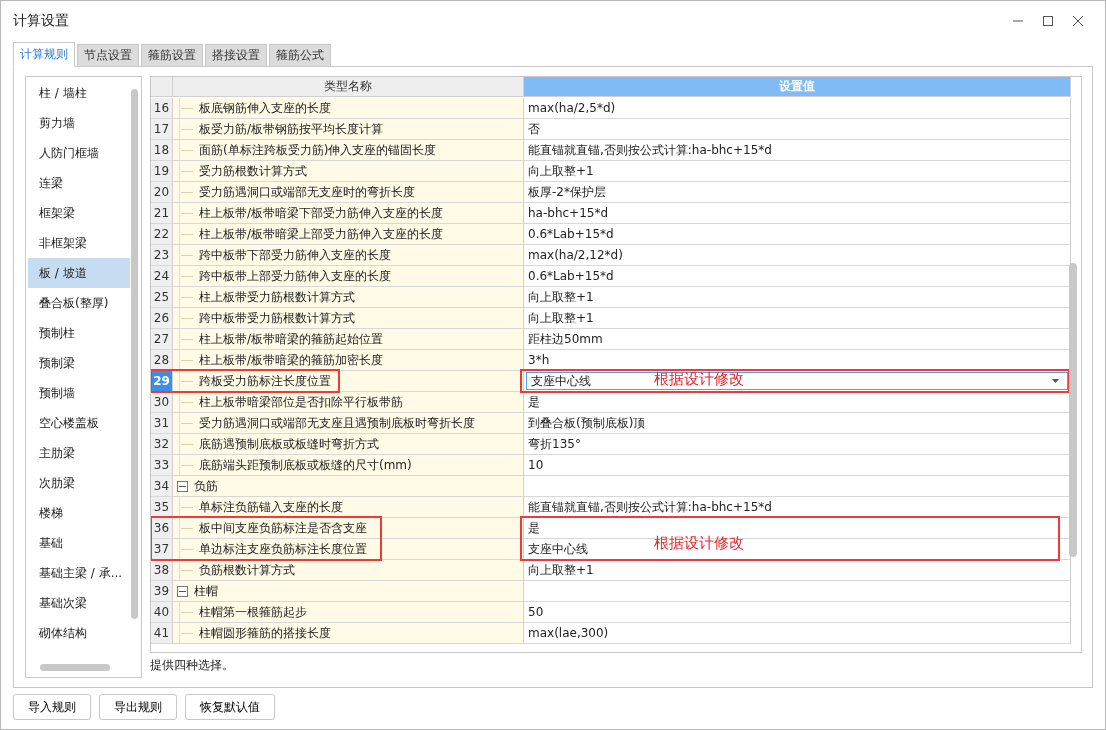 The image size is (1106, 730). I want to click on group-row-label: 柱帽, so click(348, 591).